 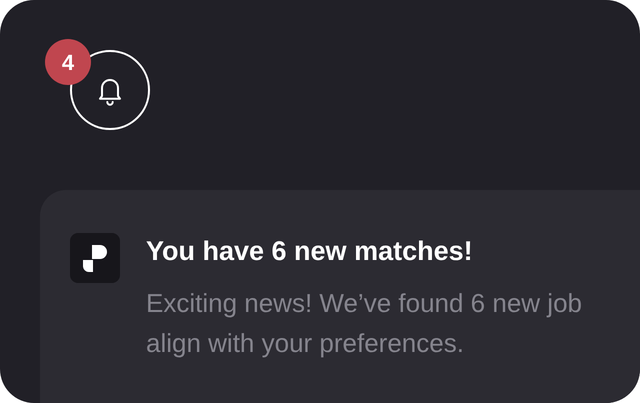 I want to click on notification-title: You have 6 new matches!, so click(x=310, y=251).